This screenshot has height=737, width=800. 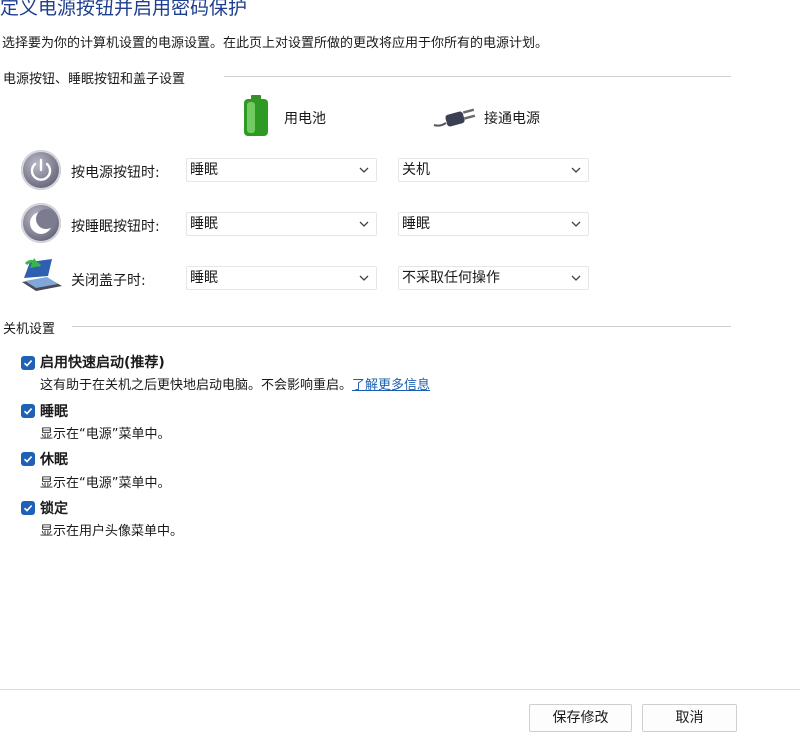 What do you see at coordinates (54, 460) in the screenshot?
I see `hibernate-option-title: 休眠` at bounding box center [54, 460].